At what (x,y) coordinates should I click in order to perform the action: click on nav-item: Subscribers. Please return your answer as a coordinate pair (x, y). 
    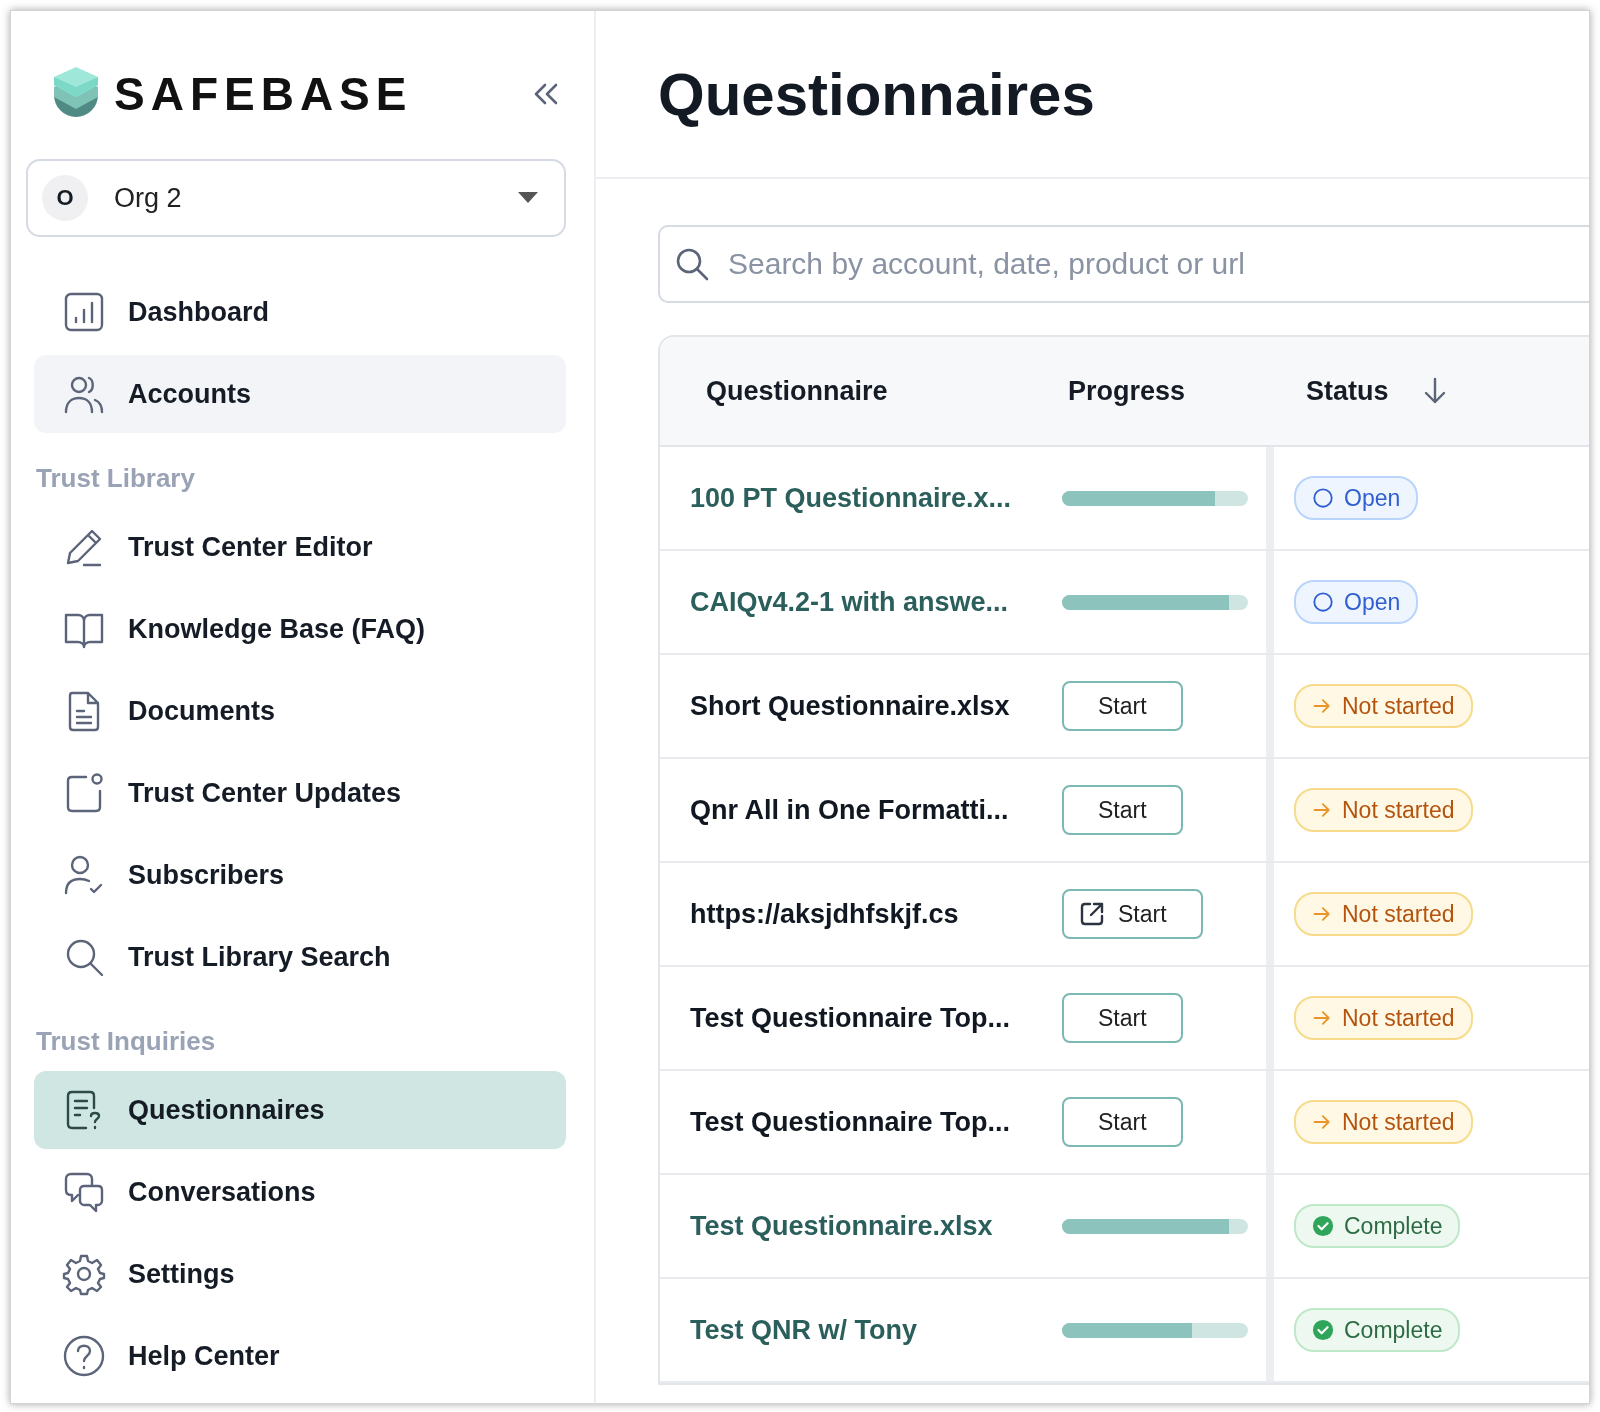
    Looking at the image, I should click on (300, 875).